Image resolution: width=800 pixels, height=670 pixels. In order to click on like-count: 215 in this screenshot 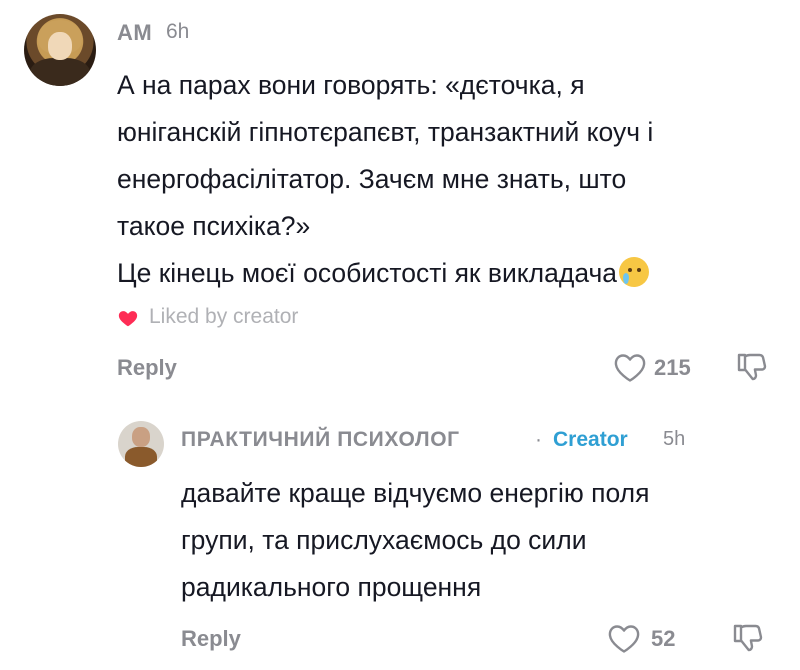, I will do `click(672, 367)`.